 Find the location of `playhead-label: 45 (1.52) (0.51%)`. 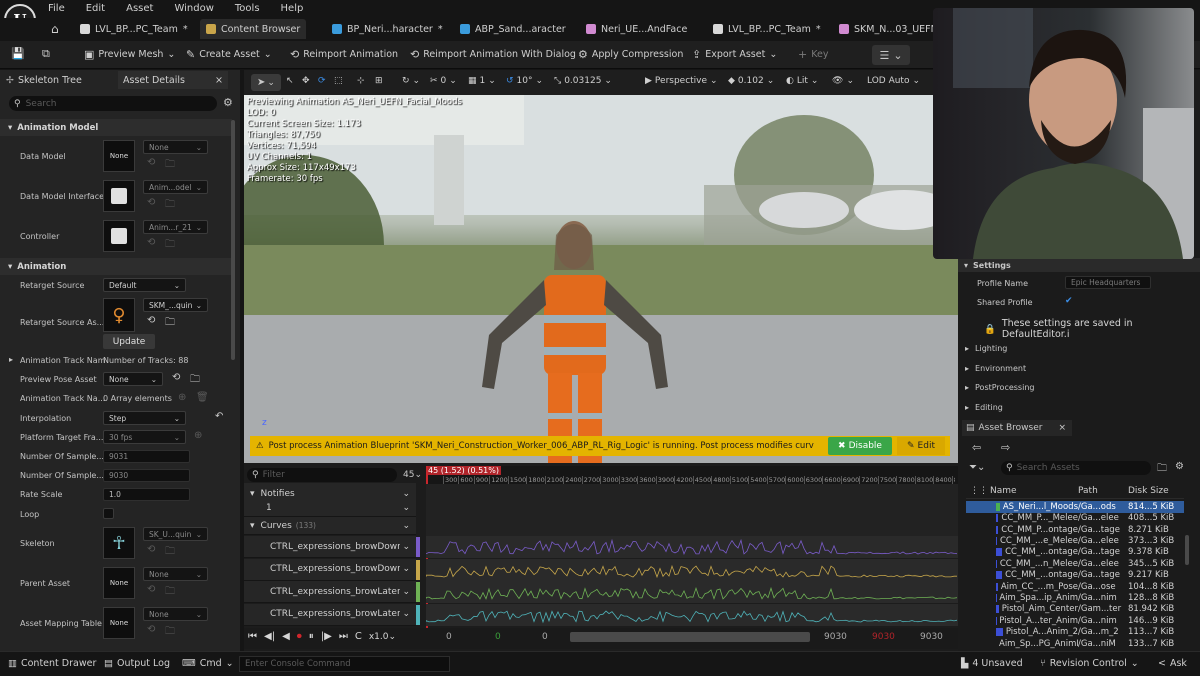

playhead-label: 45 (1.52) (0.51%) is located at coordinates (463, 470).